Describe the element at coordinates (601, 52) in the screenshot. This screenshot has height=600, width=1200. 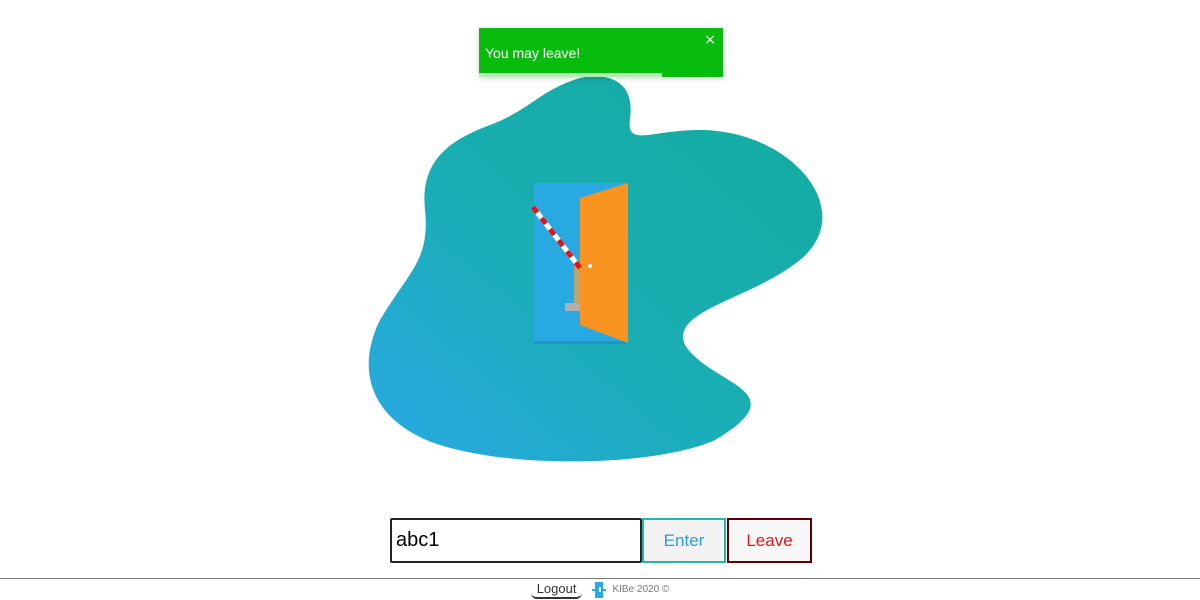
I see `toast-notification: You may leave! ×` at that location.